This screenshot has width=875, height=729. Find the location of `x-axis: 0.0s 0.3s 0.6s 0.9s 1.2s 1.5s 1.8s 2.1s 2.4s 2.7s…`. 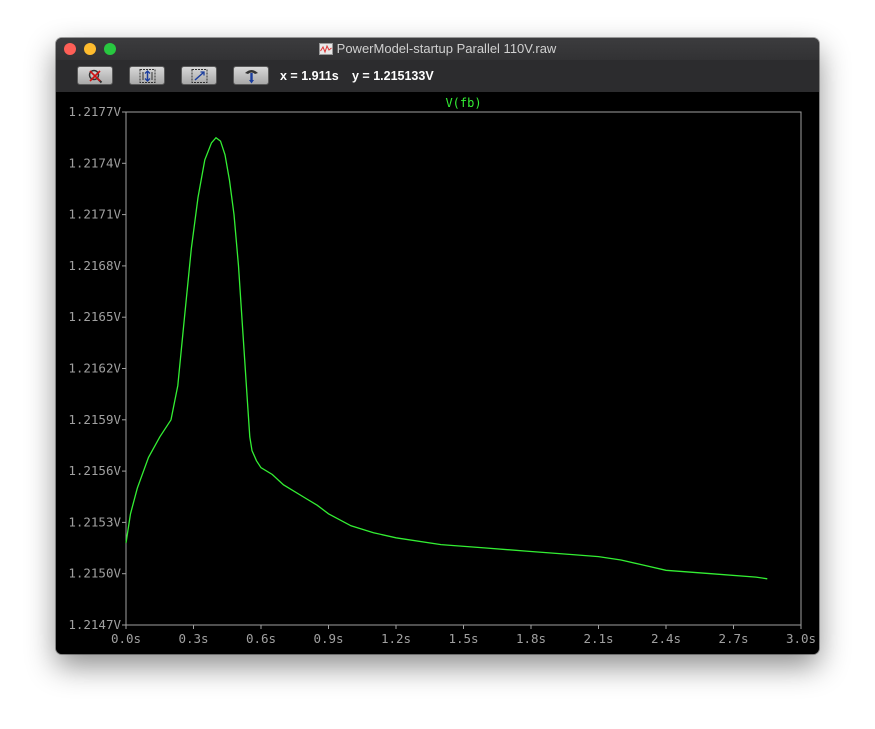

x-axis: 0.0s 0.3s 0.6s 0.9s 1.2s 1.5s 1.8s 2.1s 2.4s 2.7s… is located at coordinates (463, 635).